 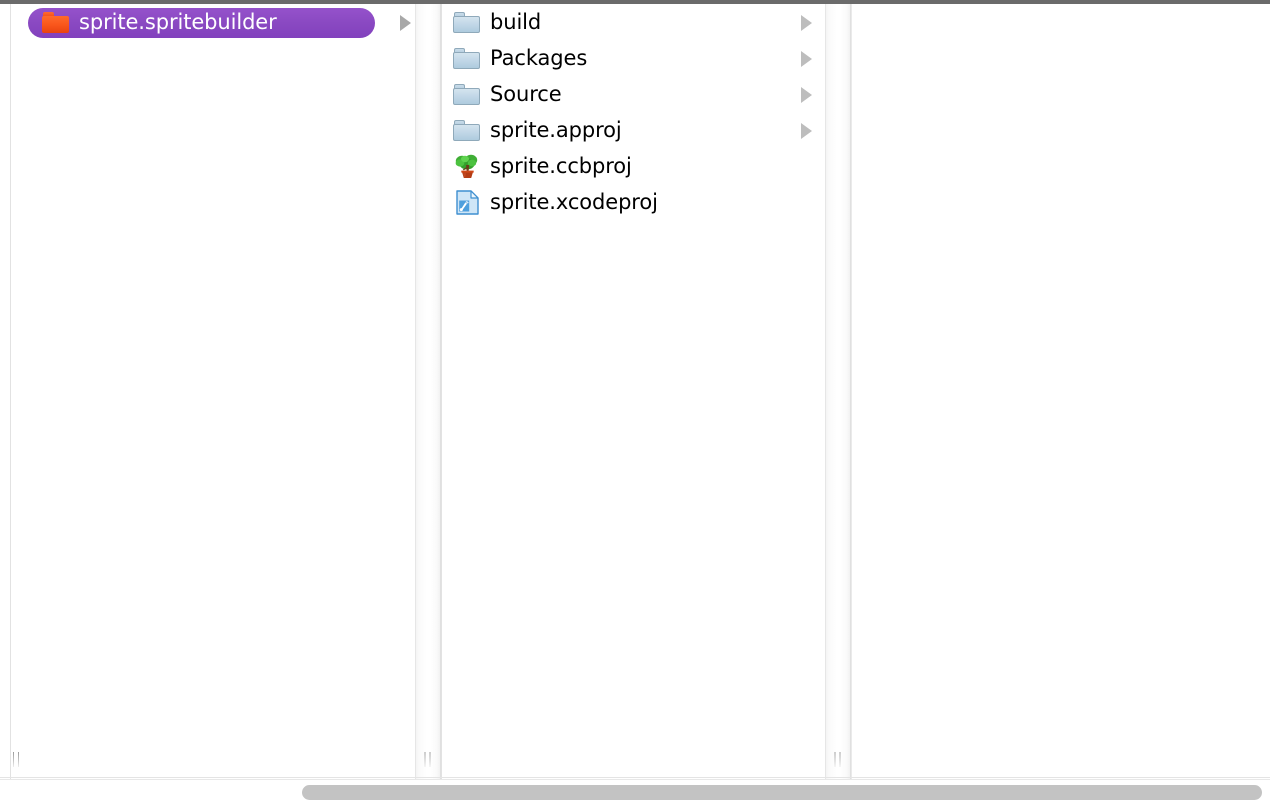 I want to click on bonsai-tree-icon, so click(x=468, y=166).